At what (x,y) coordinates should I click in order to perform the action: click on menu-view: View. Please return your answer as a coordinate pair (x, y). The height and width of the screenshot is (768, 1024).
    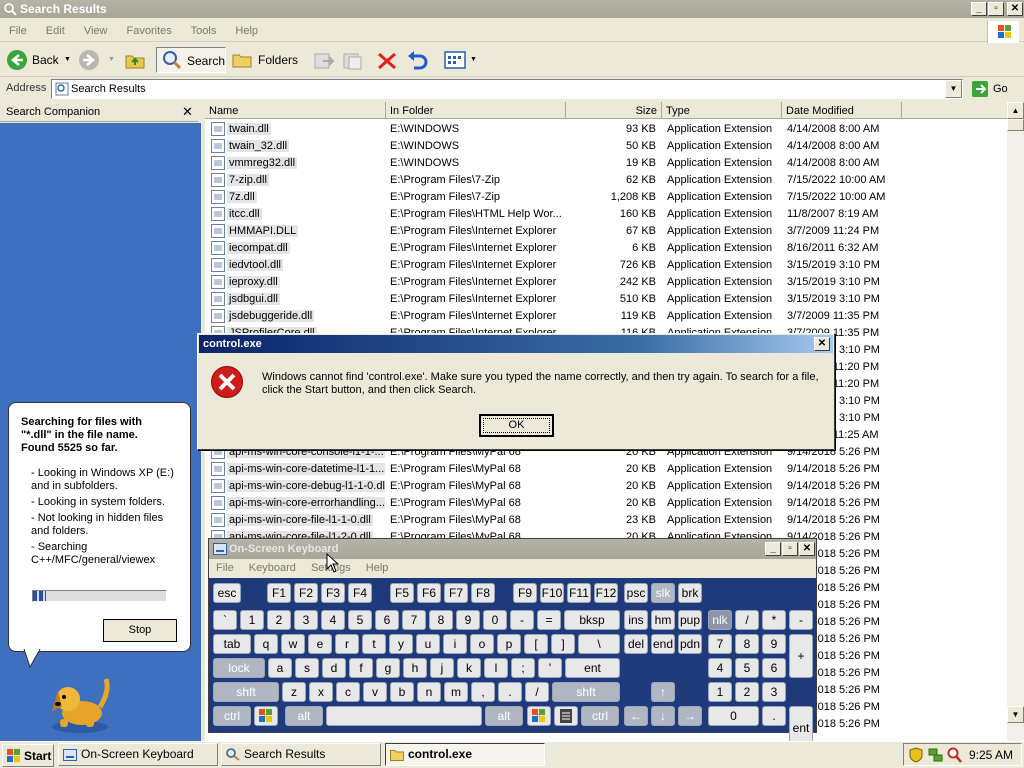
    Looking at the image, I should click on (96, 31).